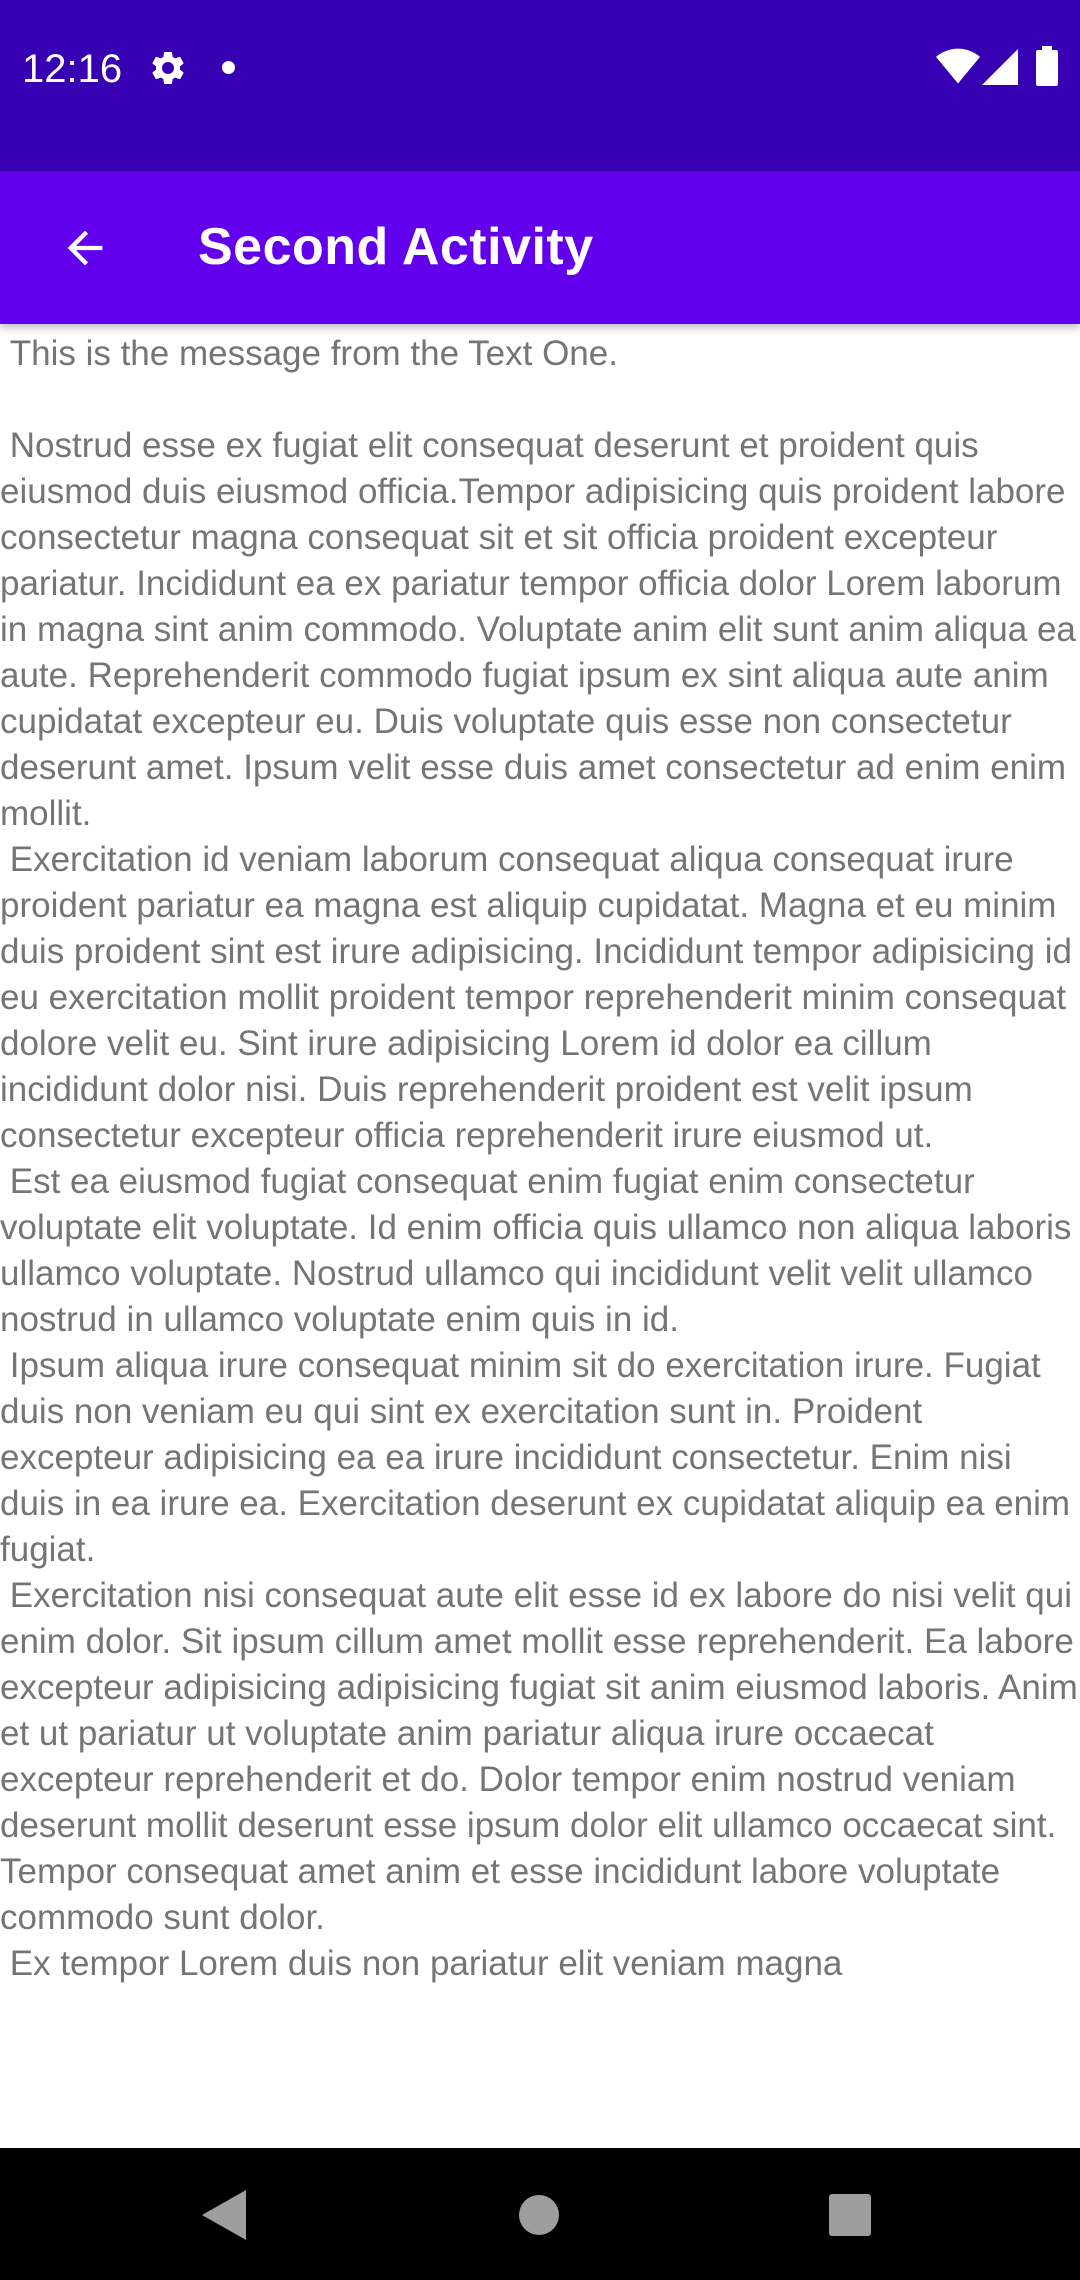 The width and height of the screenshot is (1080, 2280). What do you see at coordinates (1000, 67) in the screenshot?
I see `signal-icon` at bounding box center [1000, 67].